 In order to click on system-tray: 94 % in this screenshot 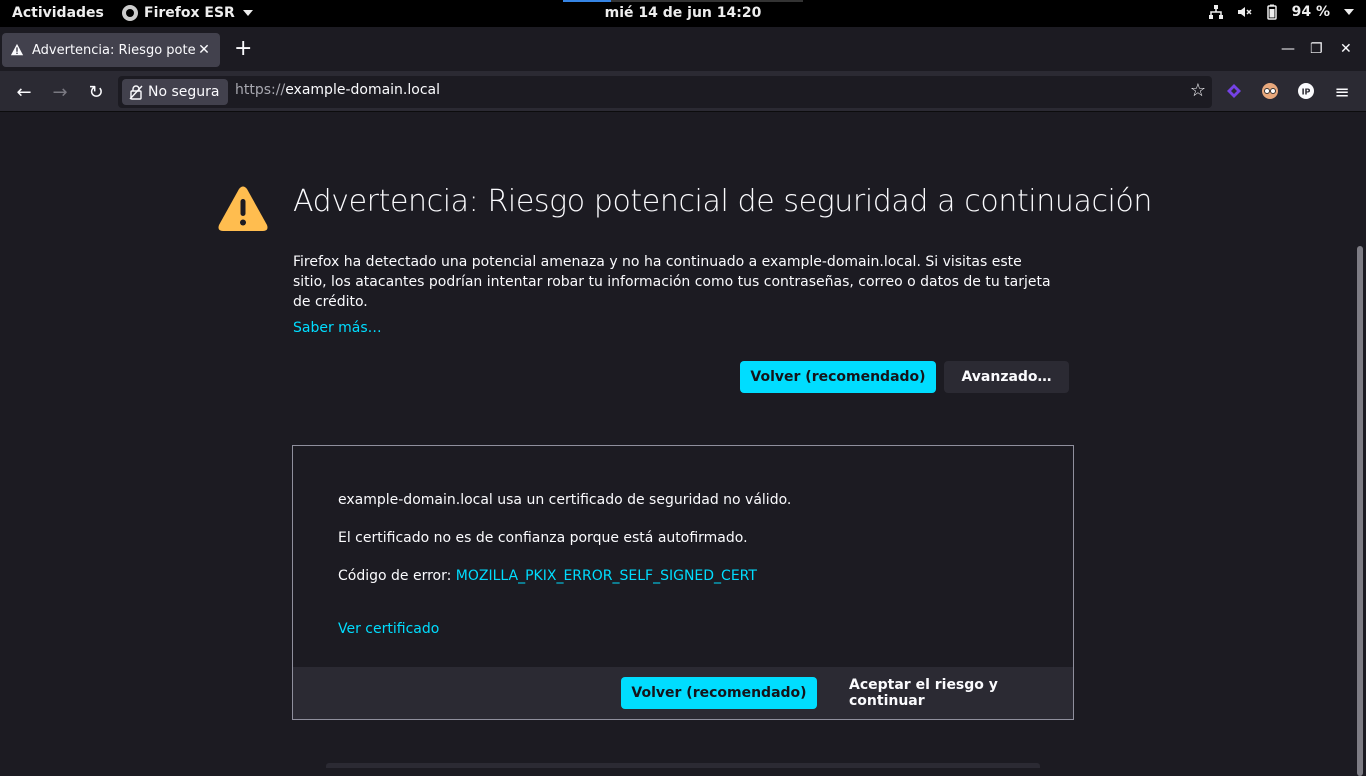, I will do `click(1281, 12)`.